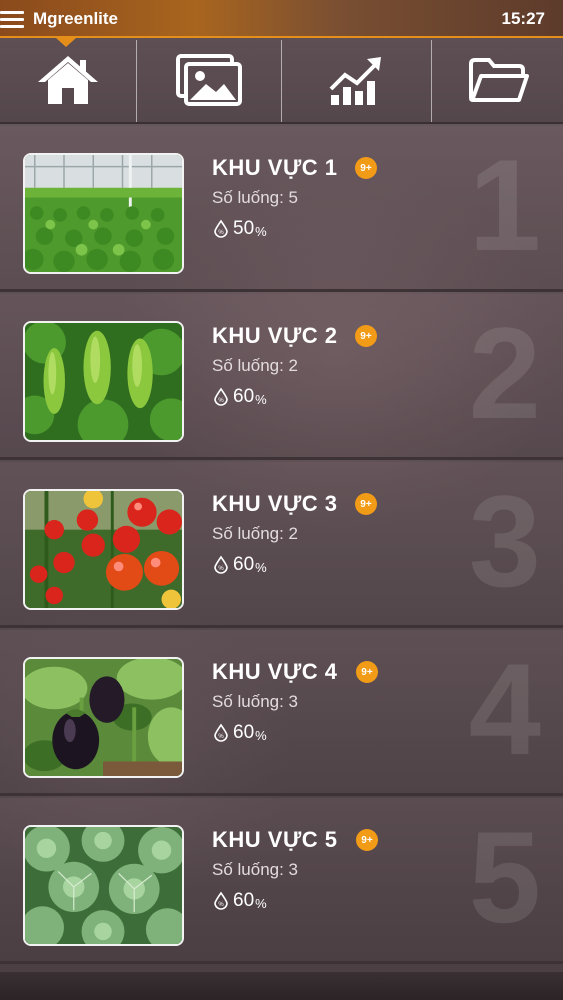 This screenshot has width=563, height=1000. I want to click on tab-statistics, so click(356, 80).